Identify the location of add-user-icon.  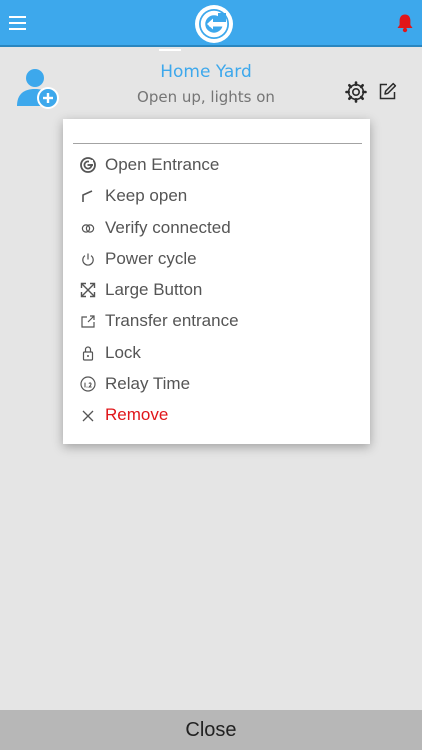
(38, 88).